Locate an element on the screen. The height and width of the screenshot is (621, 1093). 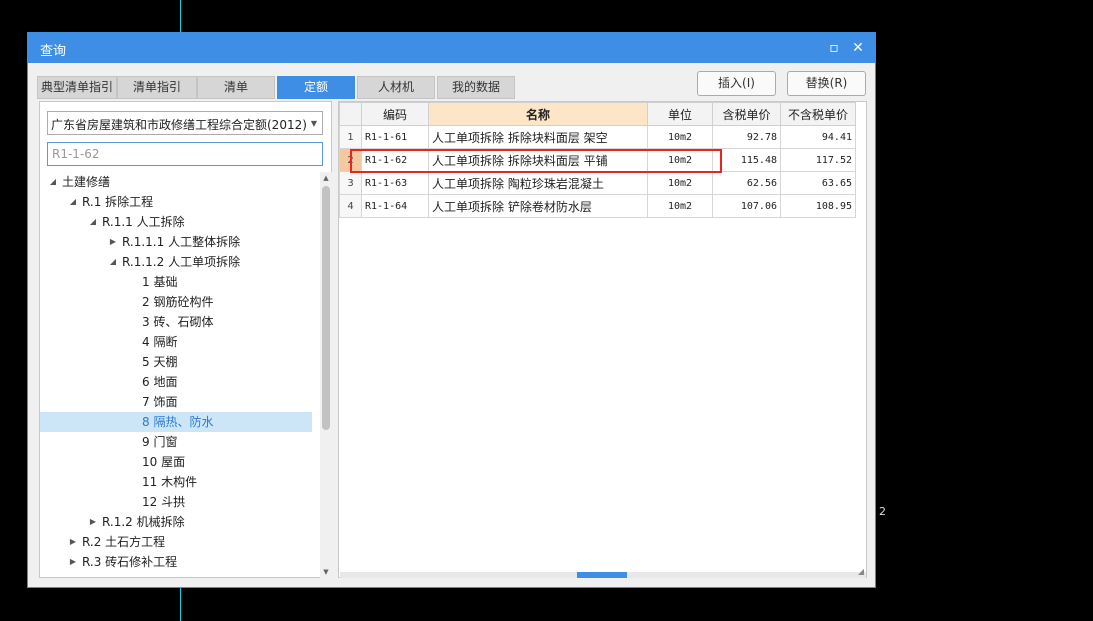
tree-node-label: 11 木构件 is located at coordinates (170, 482).